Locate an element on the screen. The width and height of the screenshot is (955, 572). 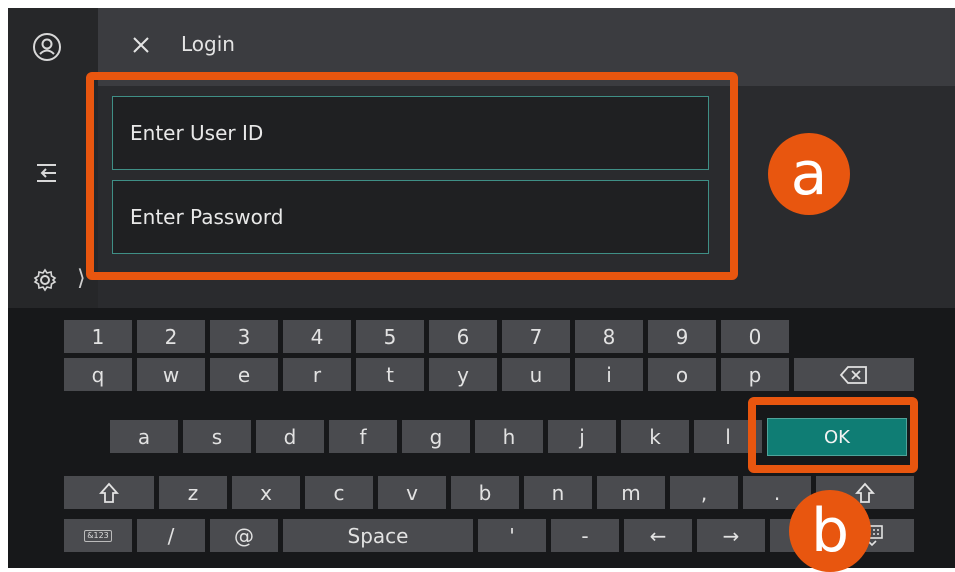
key-d: d is located at coordinates (290, 436).